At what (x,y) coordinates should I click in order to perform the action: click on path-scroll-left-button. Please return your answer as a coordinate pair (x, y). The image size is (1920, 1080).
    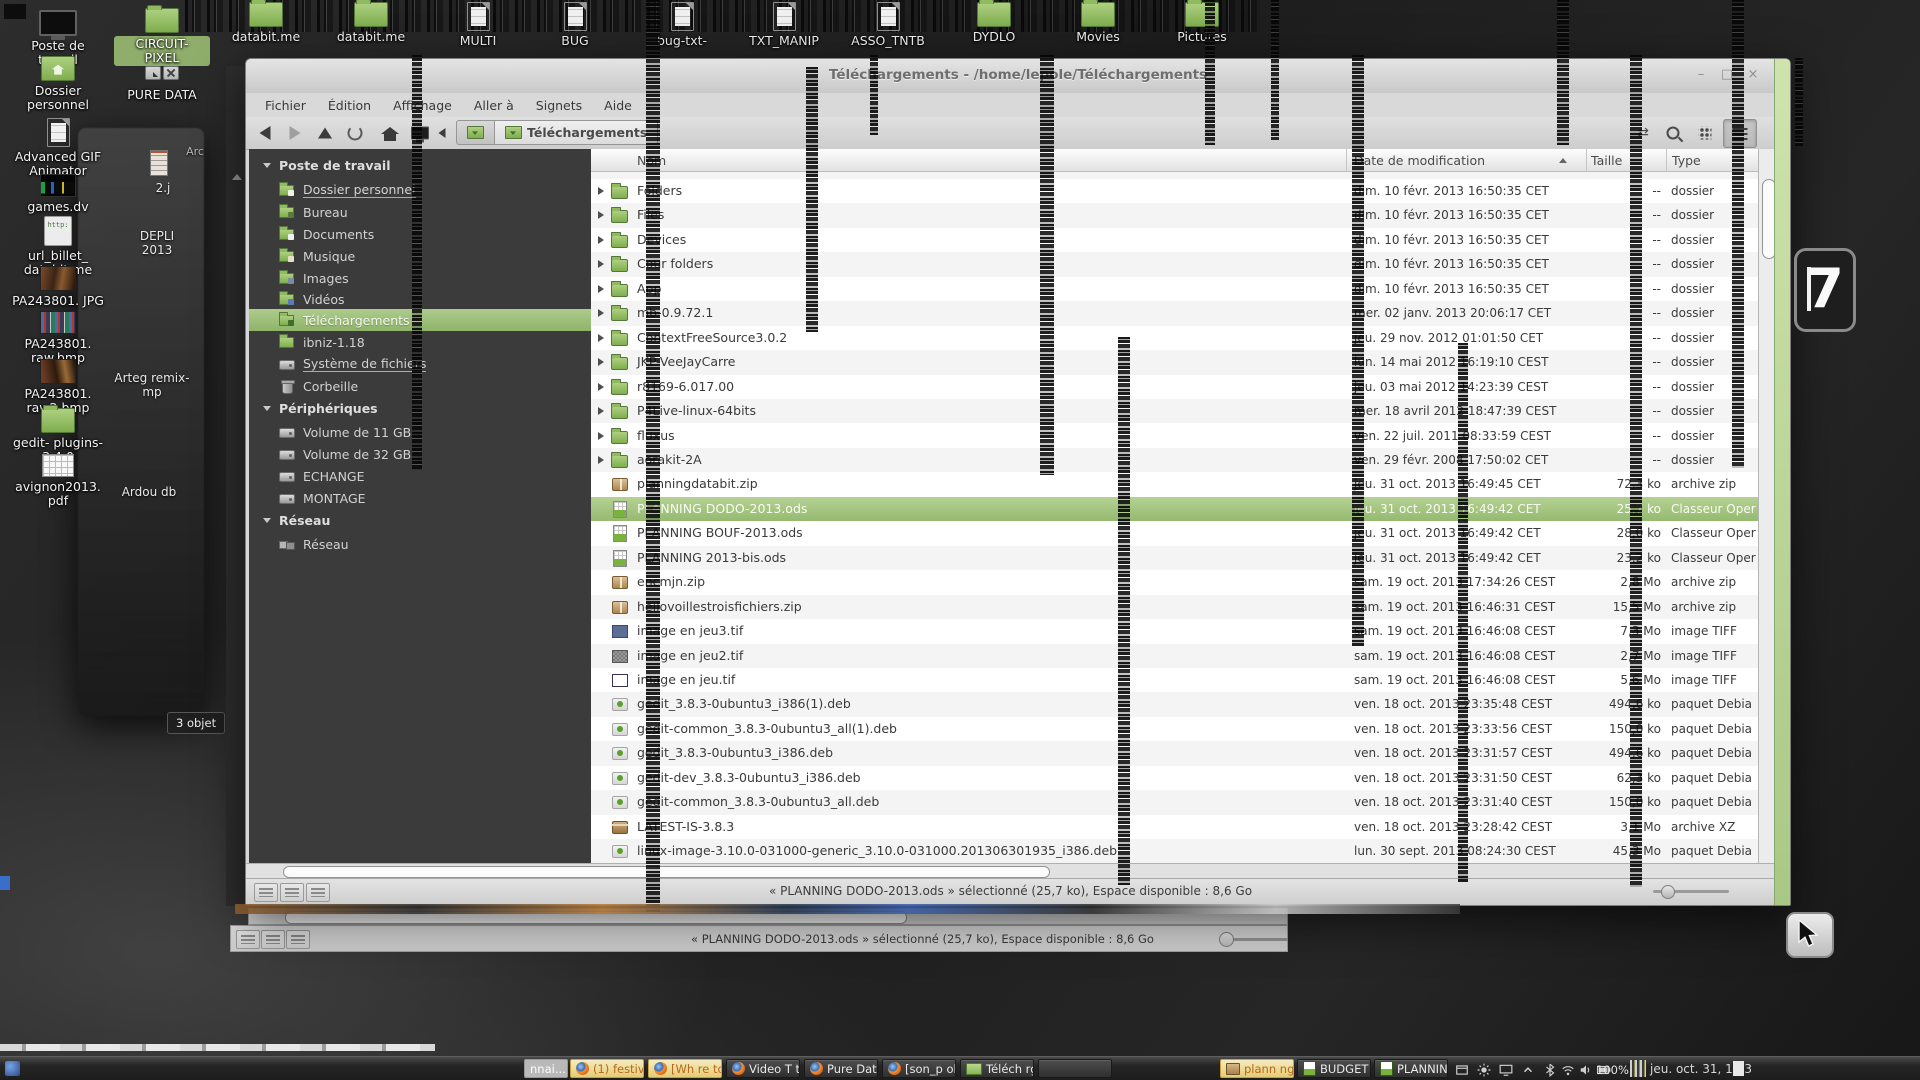
    Looking at the image, I should click on (442, 132).